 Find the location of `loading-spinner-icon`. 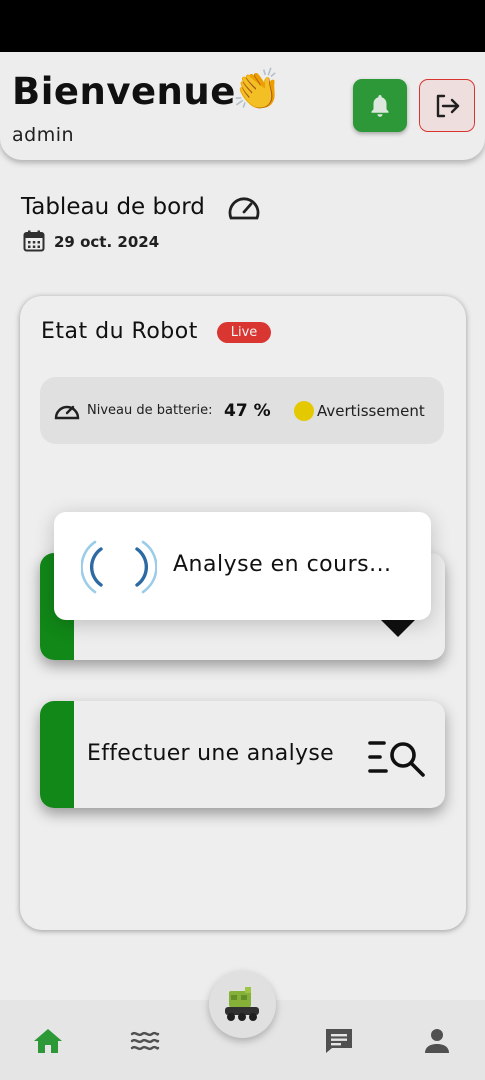

loading-spinner-icon is located at coordinates (119, 567).